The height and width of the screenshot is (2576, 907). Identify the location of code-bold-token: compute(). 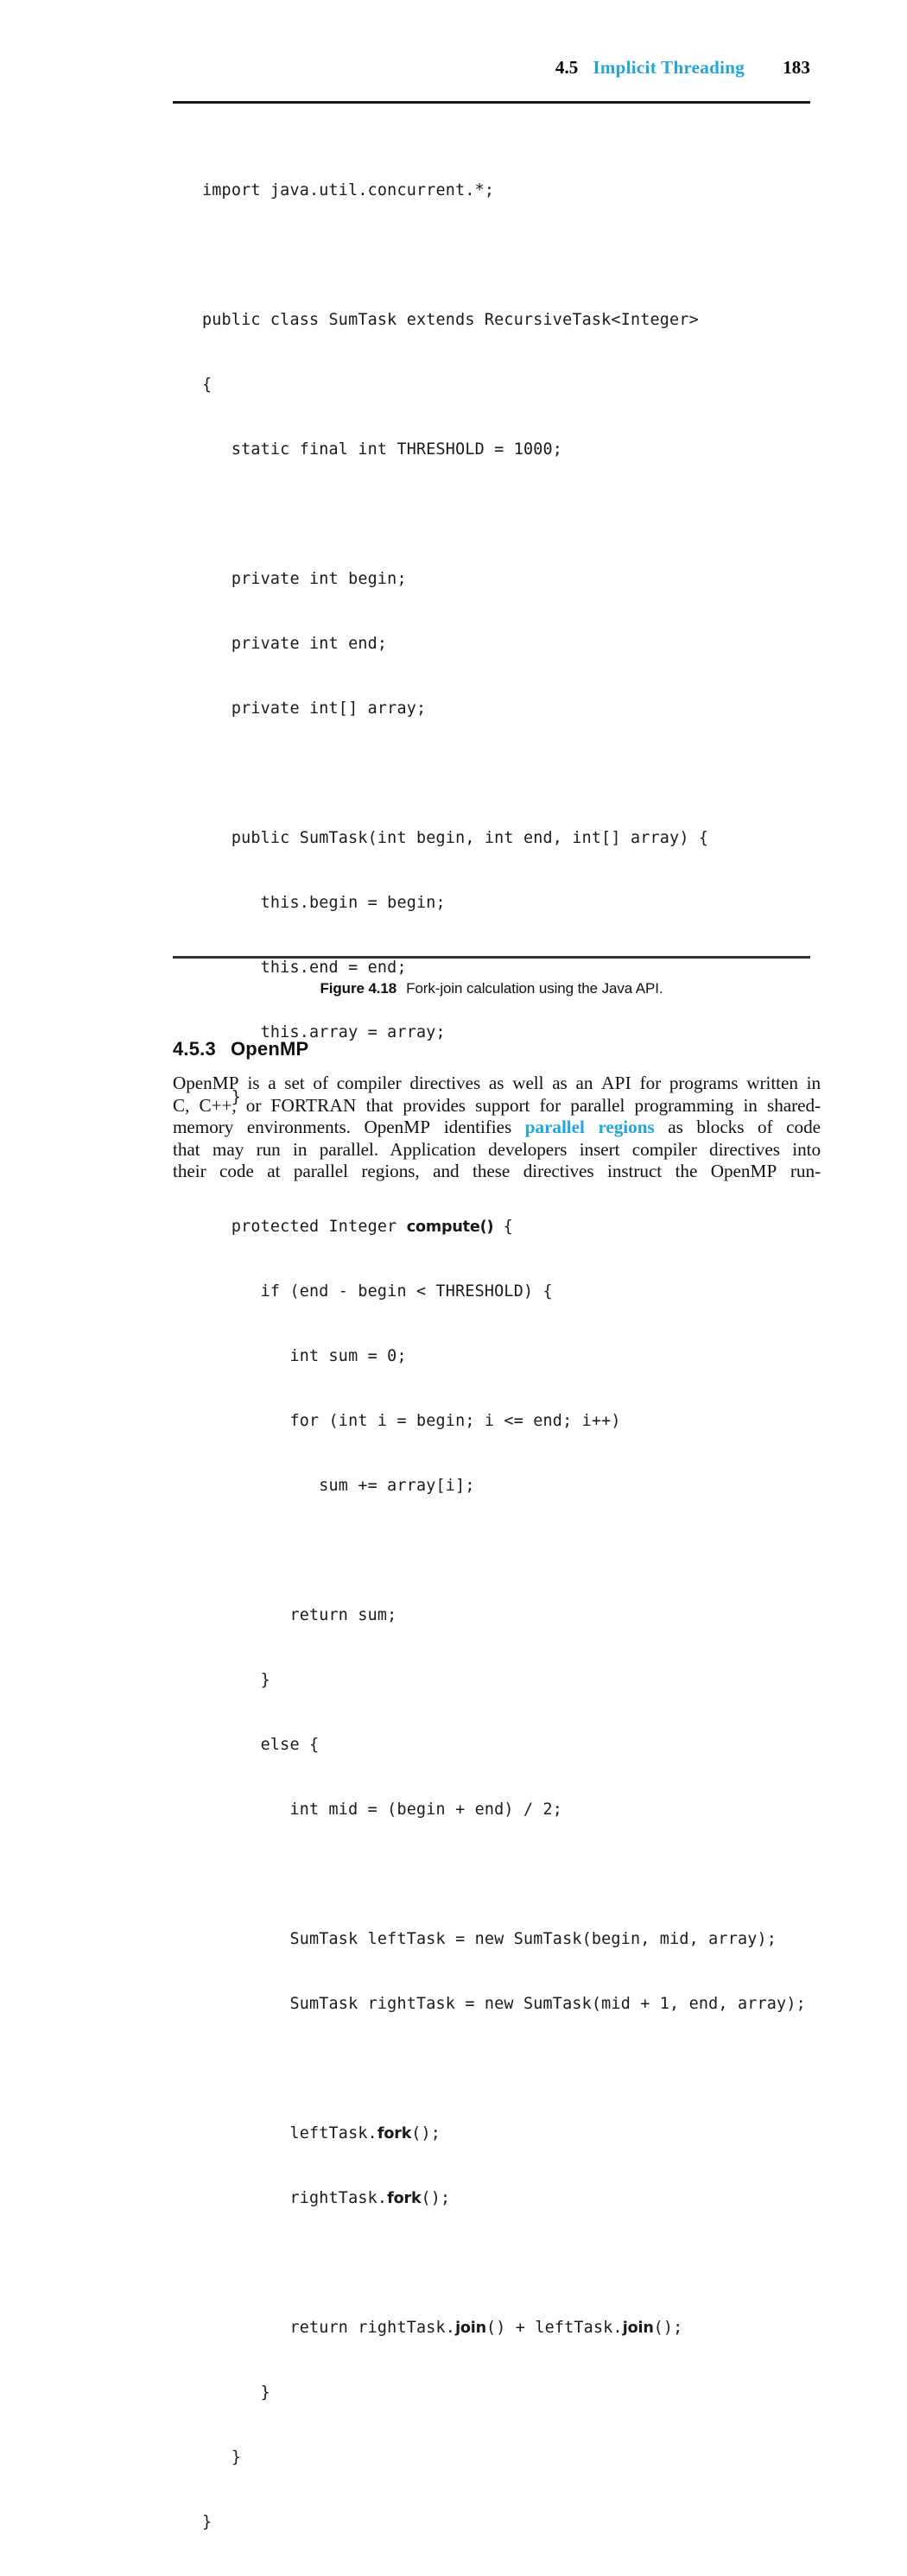
(450, 1227).